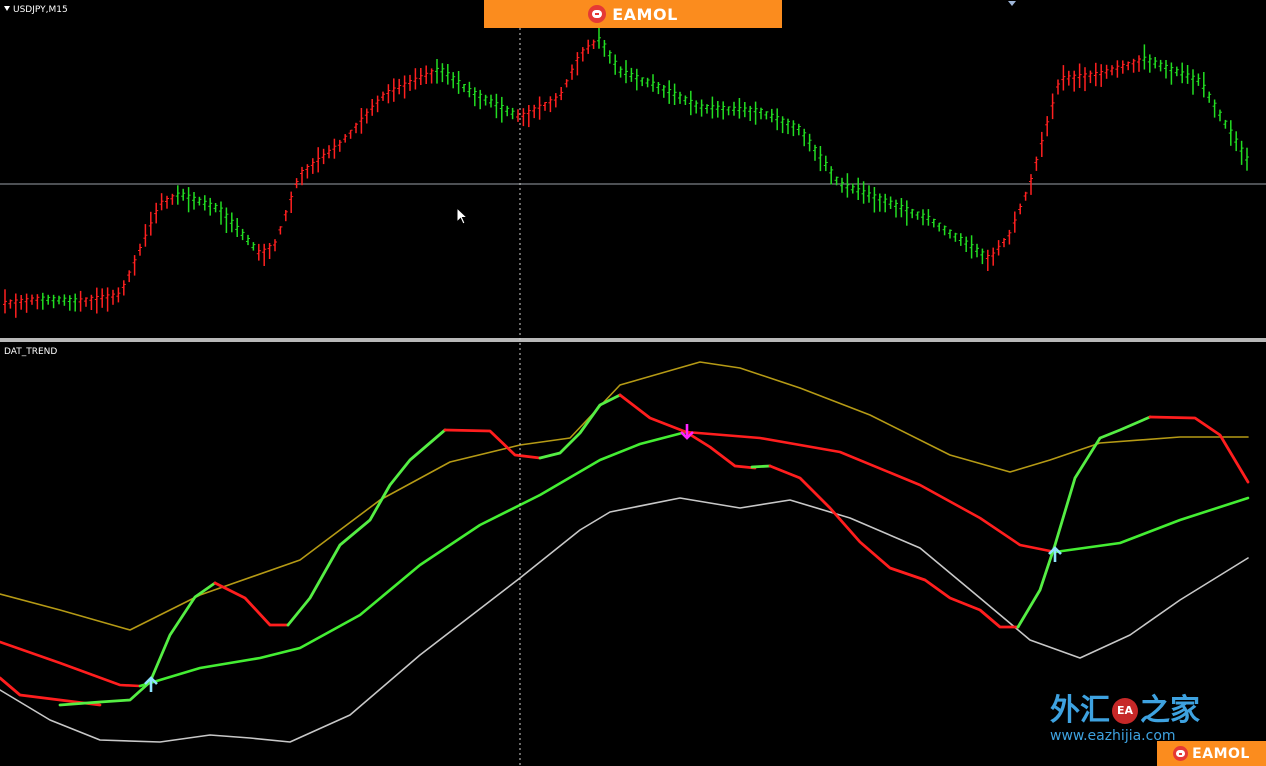 The height and width of the screenshot is (766, 1266). Describe the element at coordinates (7, 8) in the screenshot. I see `chevron-down-icon` at that location.